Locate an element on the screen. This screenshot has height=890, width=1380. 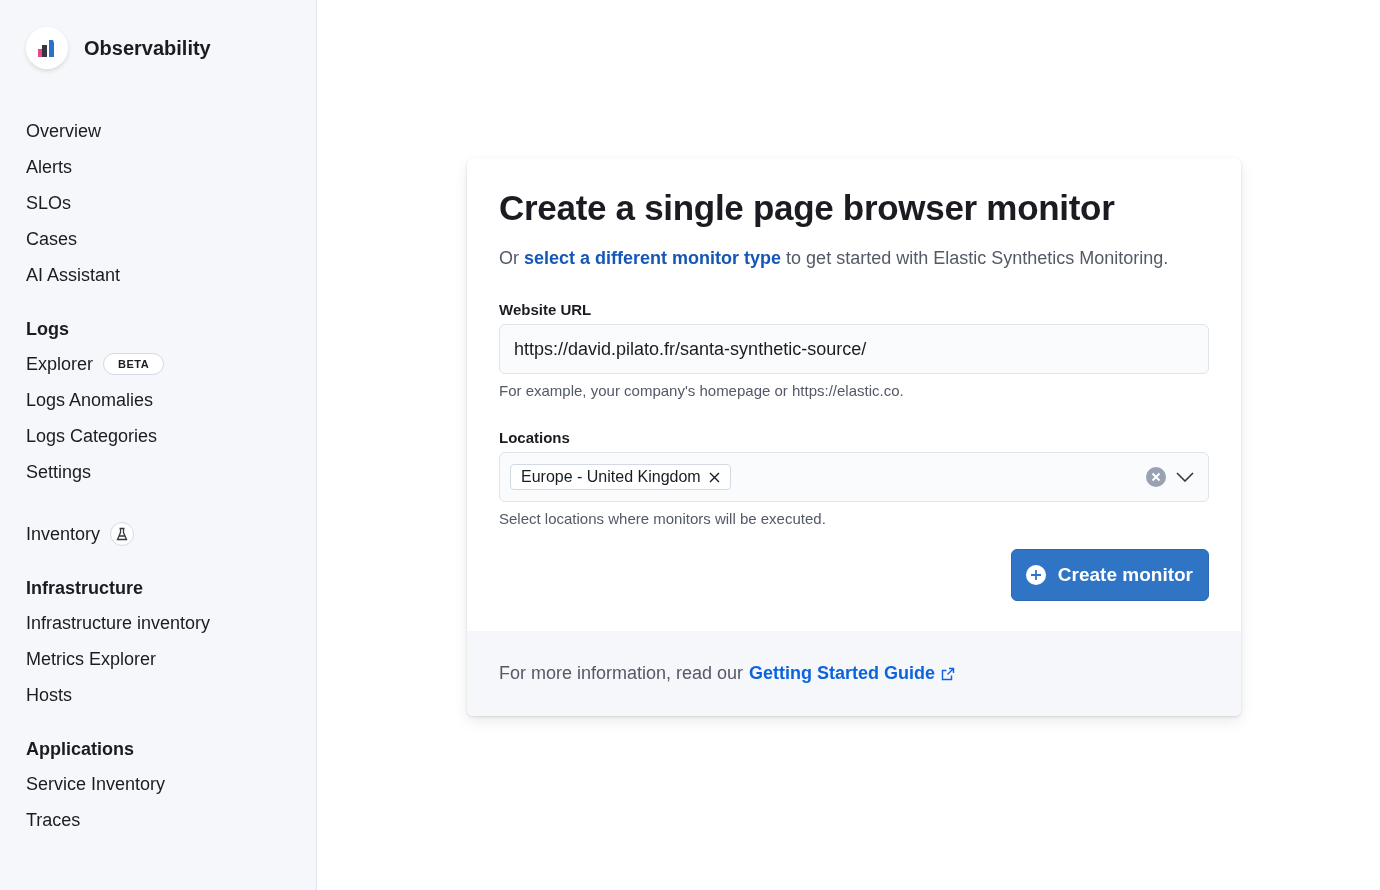
nav-link: Infrastructure inventory is located at coordinates (118, 623).